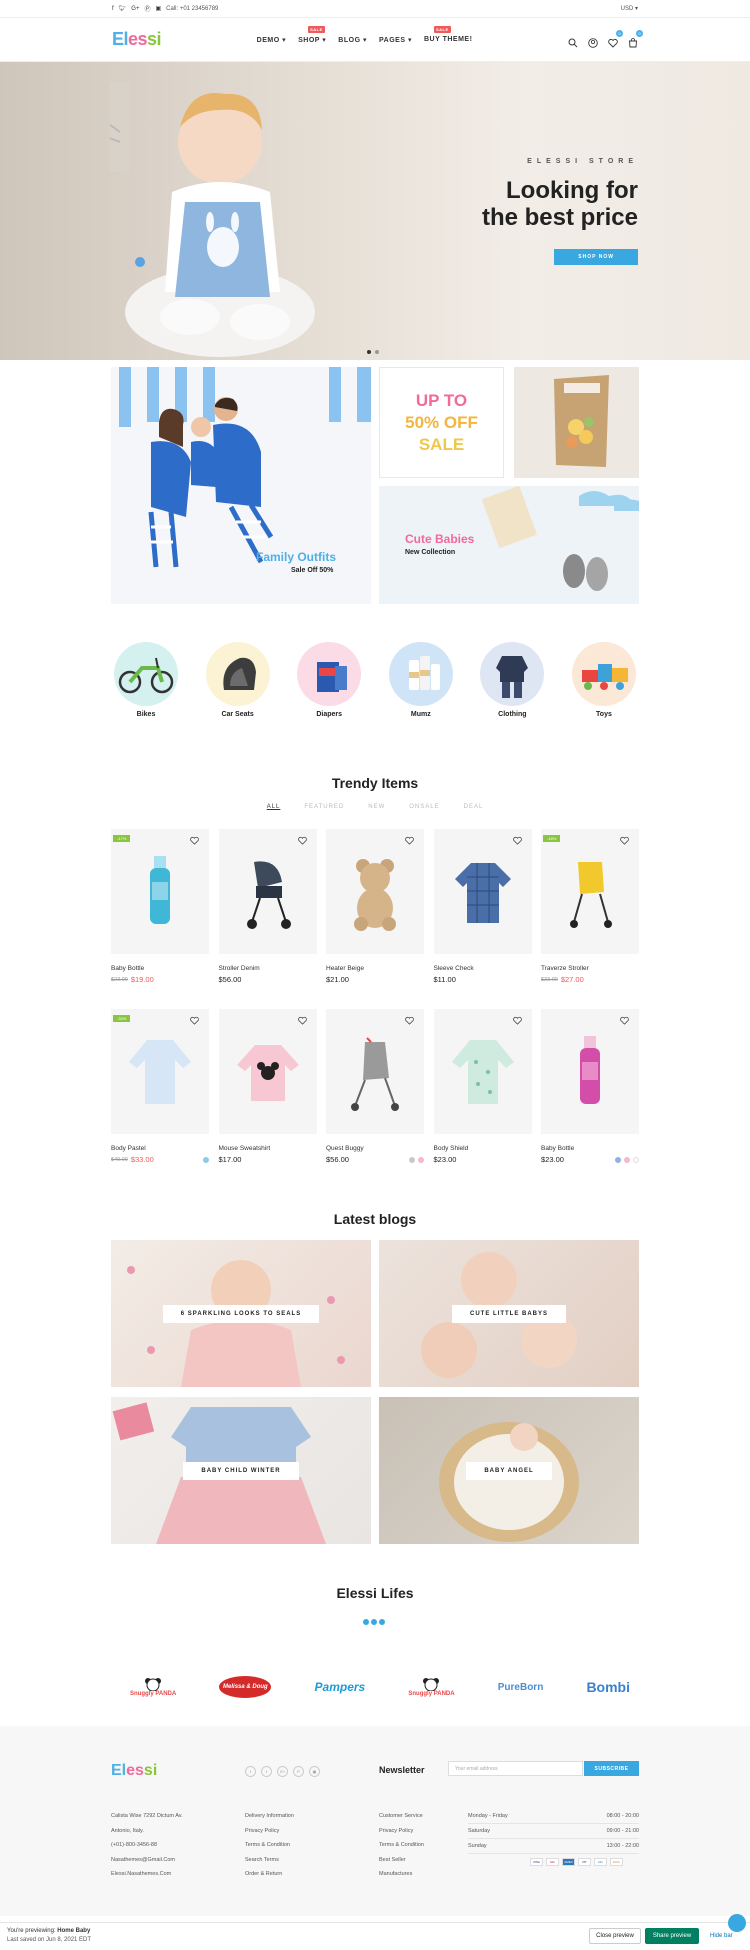 This screenshot has height=1950, width=750. What do you see at coordinates (274, 807) in the screenshot?
I see `tab-all: ALL` at bounding box center [274, 807].